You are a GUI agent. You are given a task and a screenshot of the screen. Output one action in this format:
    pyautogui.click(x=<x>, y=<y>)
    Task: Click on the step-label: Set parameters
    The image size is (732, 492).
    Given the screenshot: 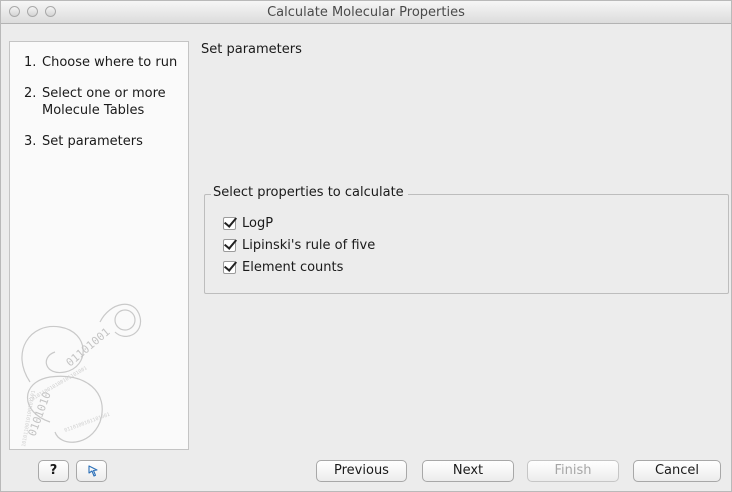 What is the action you would take?
    pyautogui.click(x=92, y=141)
    